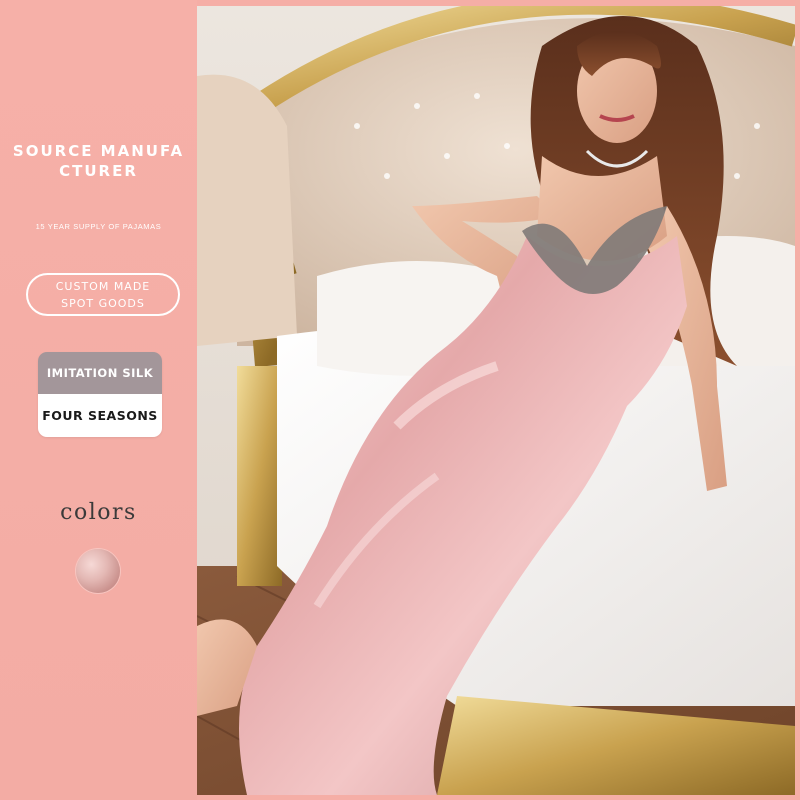  Describe the element at coordinates (100, 415) in the screenshot. I see `feature-tag-season: FOUR SEASONS` at that location.